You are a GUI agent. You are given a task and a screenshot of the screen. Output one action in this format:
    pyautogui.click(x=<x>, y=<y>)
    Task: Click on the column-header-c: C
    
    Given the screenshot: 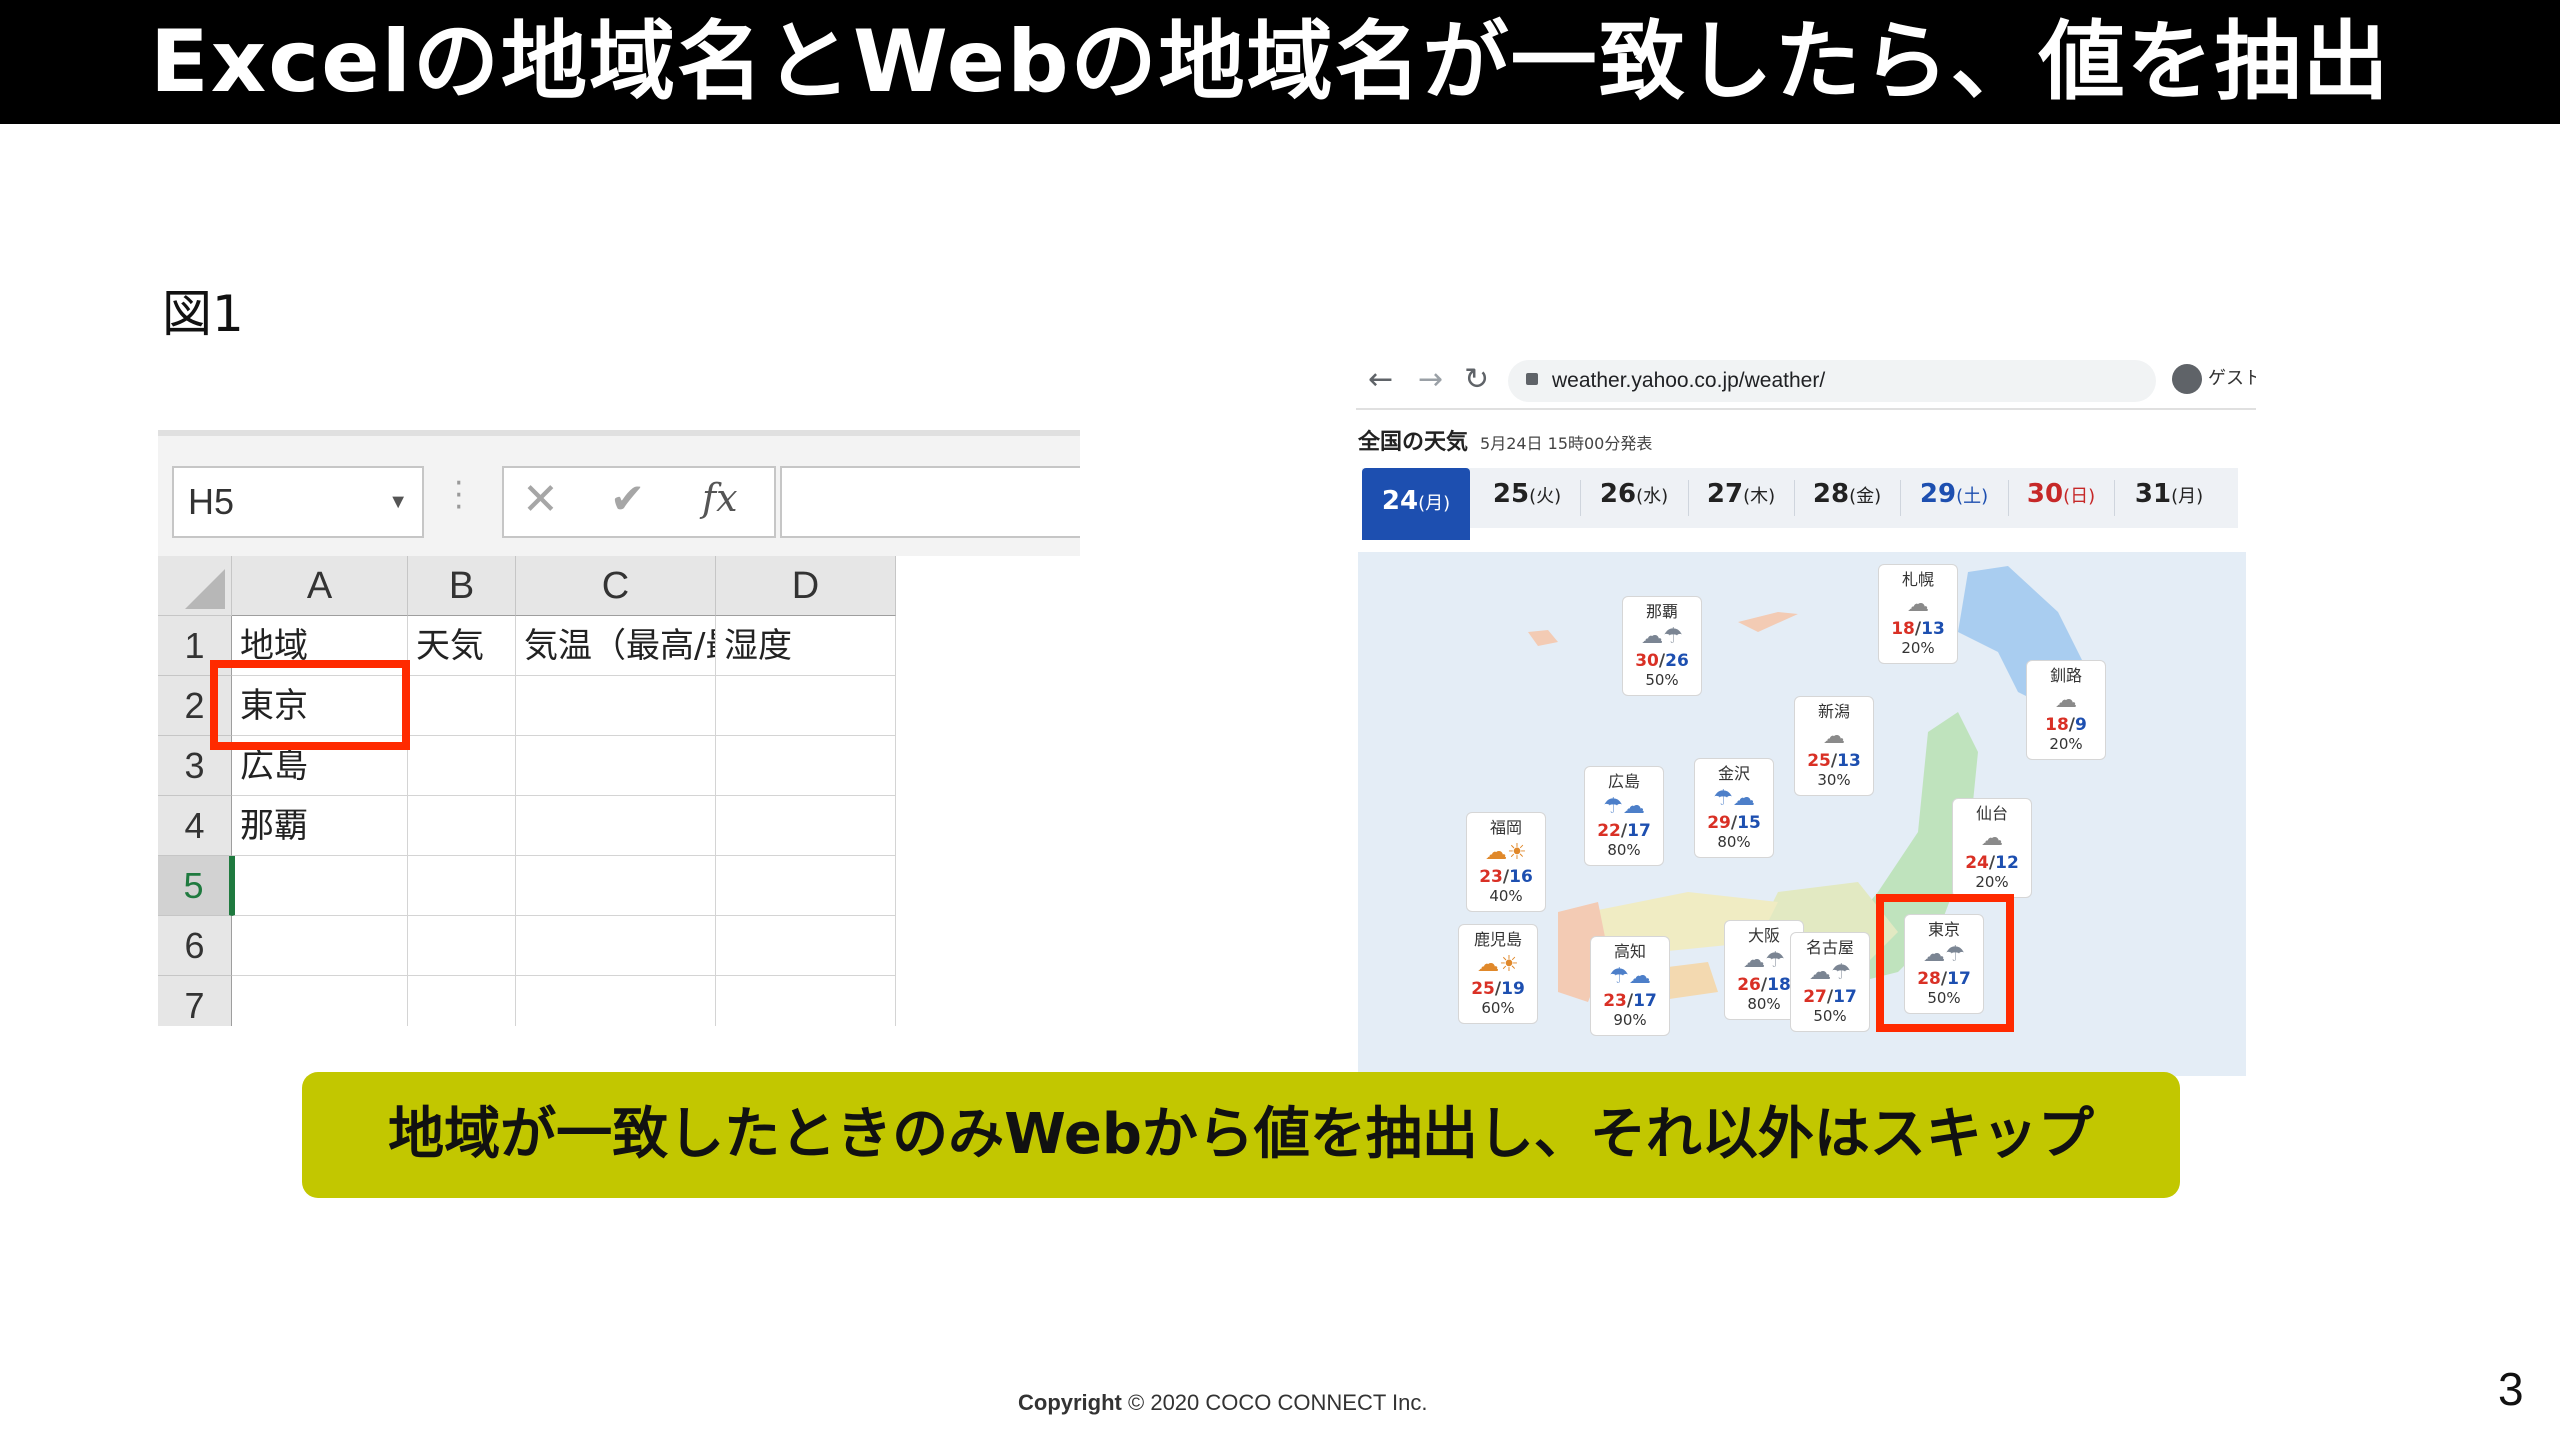 What is the action you would take?
    pyautogui.click(x=616, y=586)
    